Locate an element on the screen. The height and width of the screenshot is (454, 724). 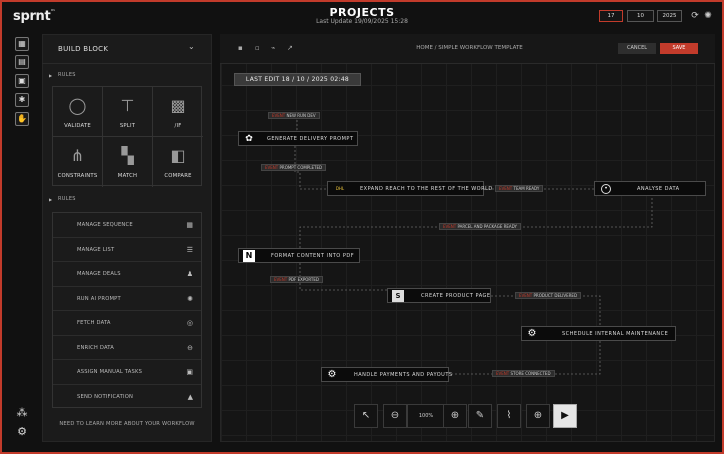
globe-icon: ⊕ is located at coordinates (538, 416).